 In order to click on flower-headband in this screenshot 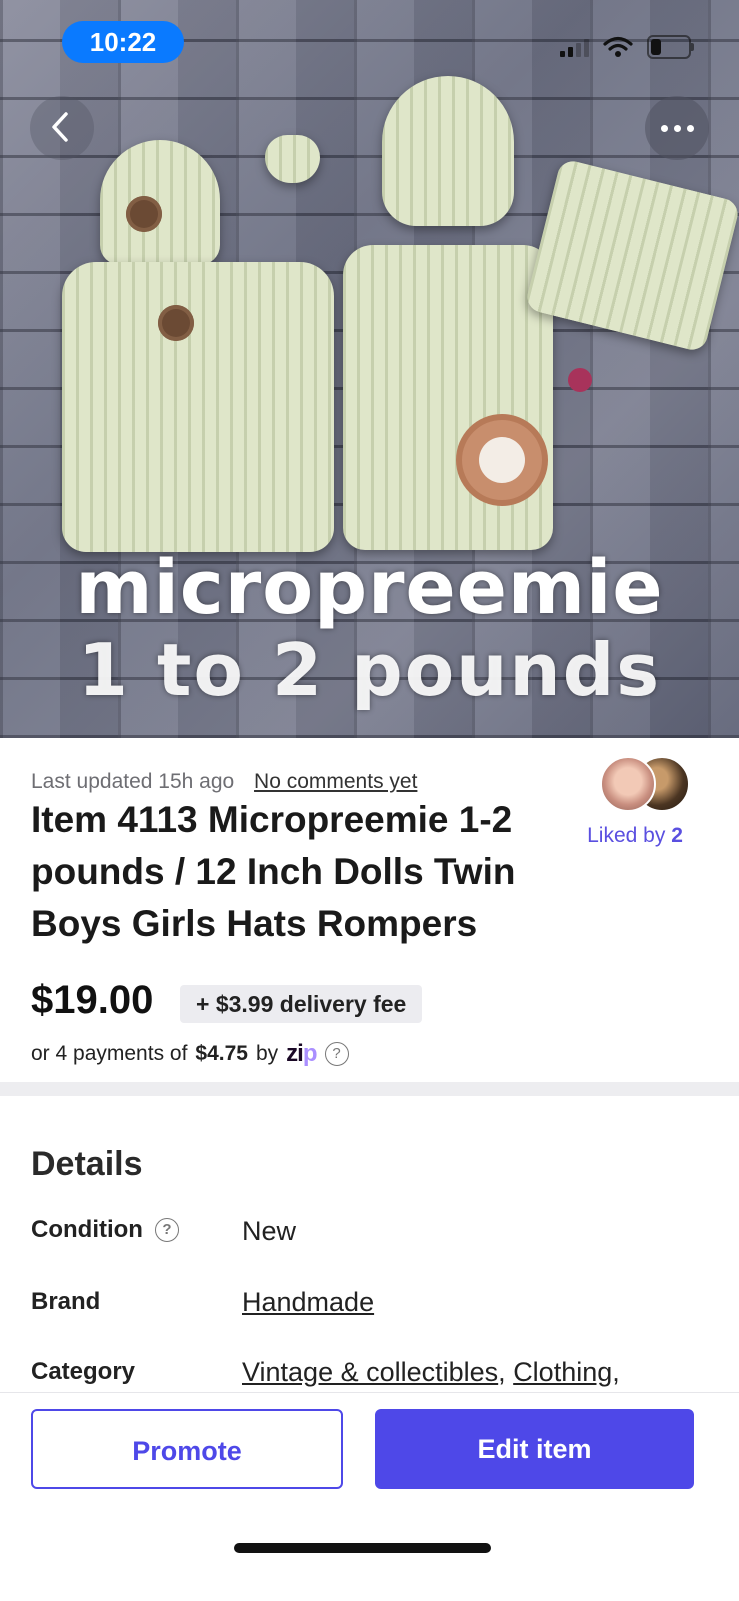, I will do `click(580, 380)`.